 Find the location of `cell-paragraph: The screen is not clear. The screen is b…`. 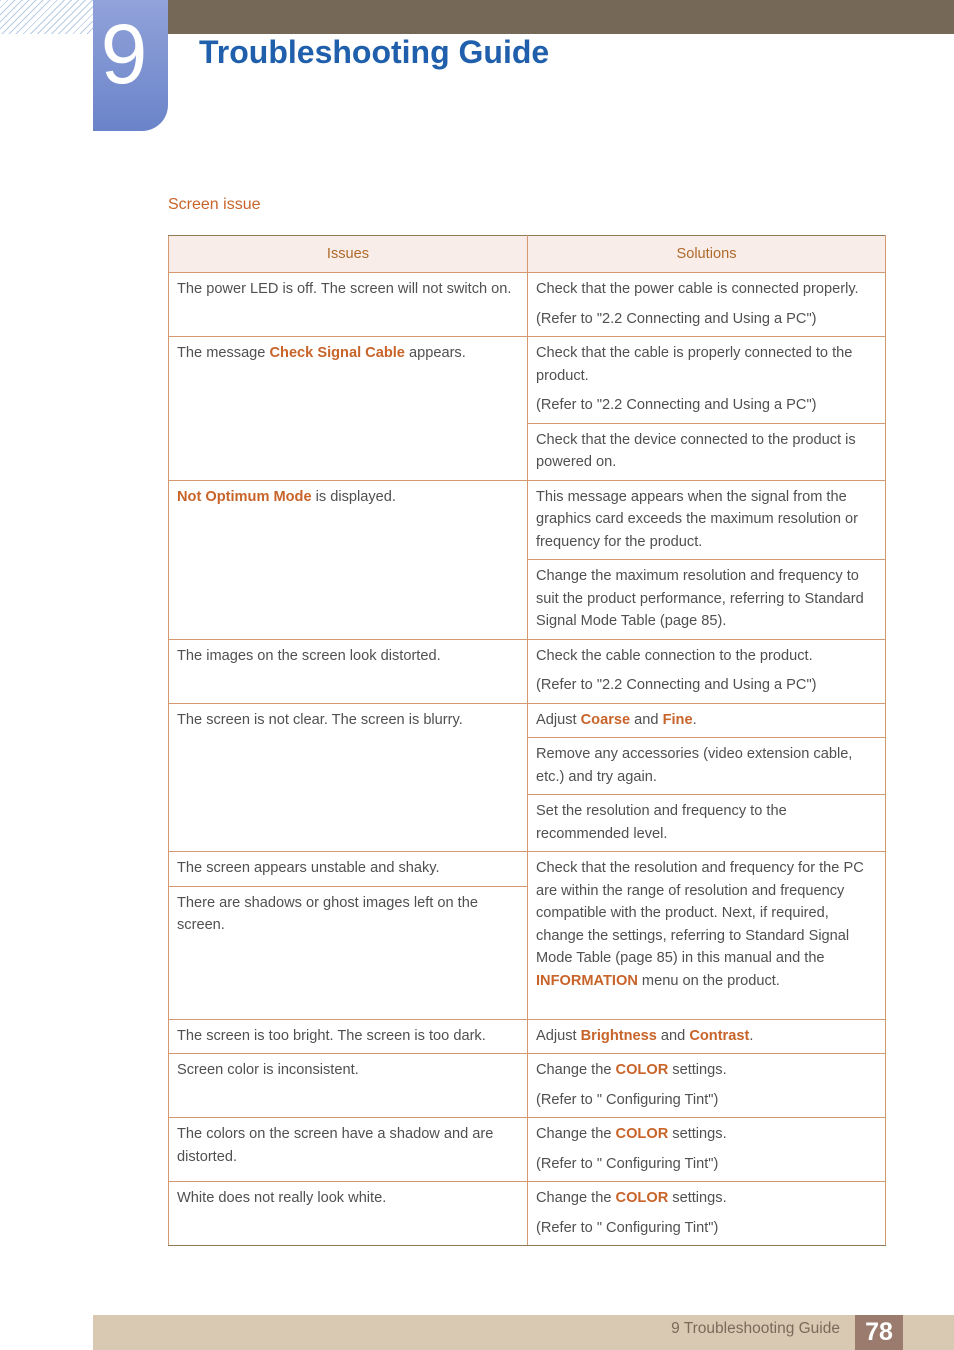

cell-paragraph: The screen is not clear. The screen is b… is located at coordinates (348, 720).